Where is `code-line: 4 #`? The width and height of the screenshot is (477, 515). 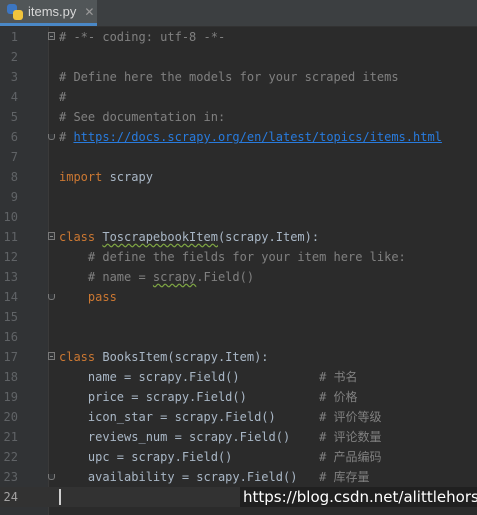
code-line: 4 # is located at coordinates (238, 97).